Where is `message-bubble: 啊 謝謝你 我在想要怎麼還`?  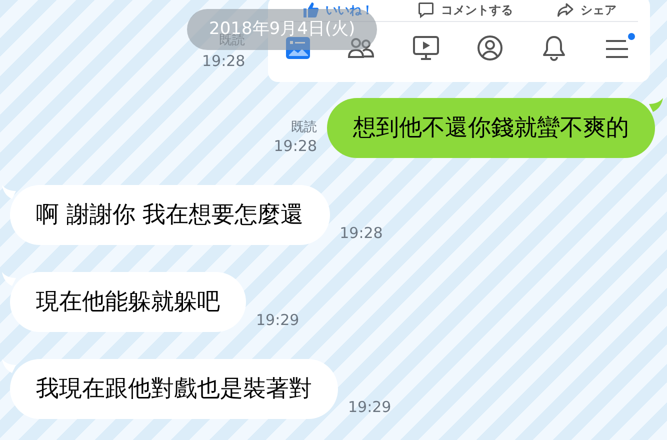
message-bubble: 啊 謝謝你 我在想要怎麼還 is located at coordinates (170, 215).